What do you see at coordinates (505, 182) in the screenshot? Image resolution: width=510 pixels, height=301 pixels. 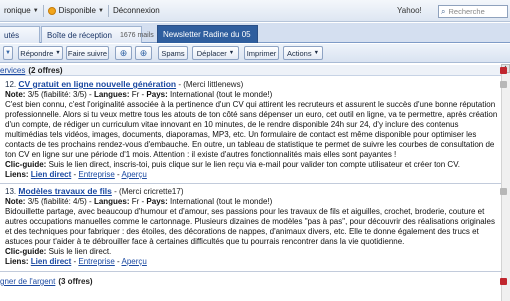 I see `scrollbar` at bounding box center [505, 182].